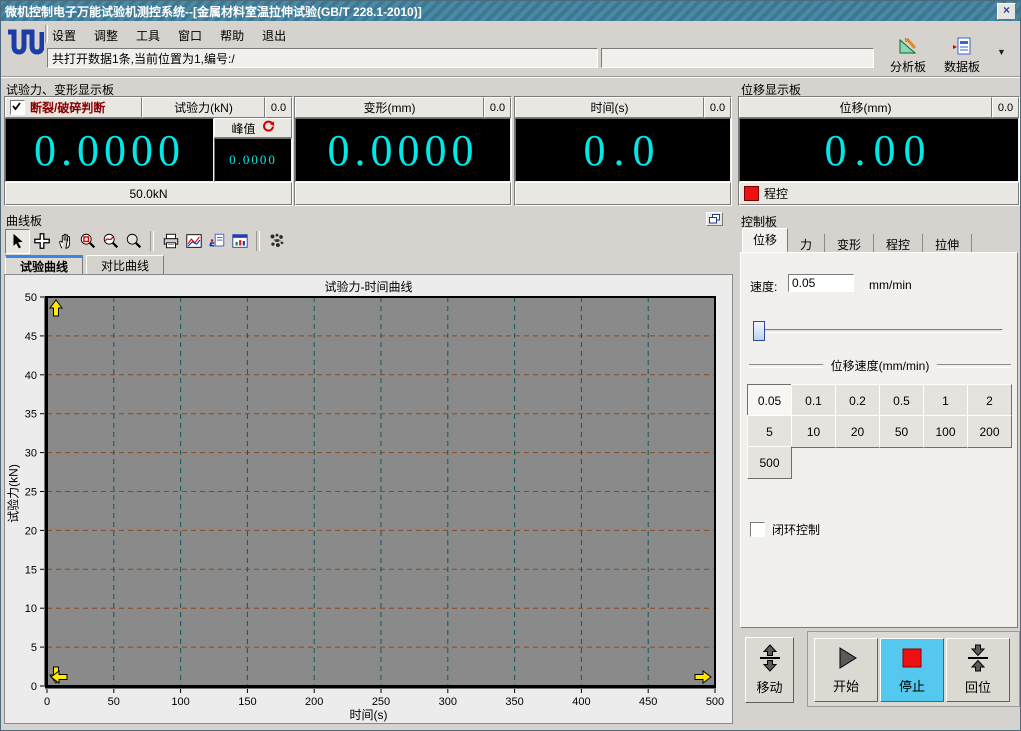 Image resolution: width=1021 pixels, height=731 pixels. I want to click on pan-hand-icon, so click(64, 241).